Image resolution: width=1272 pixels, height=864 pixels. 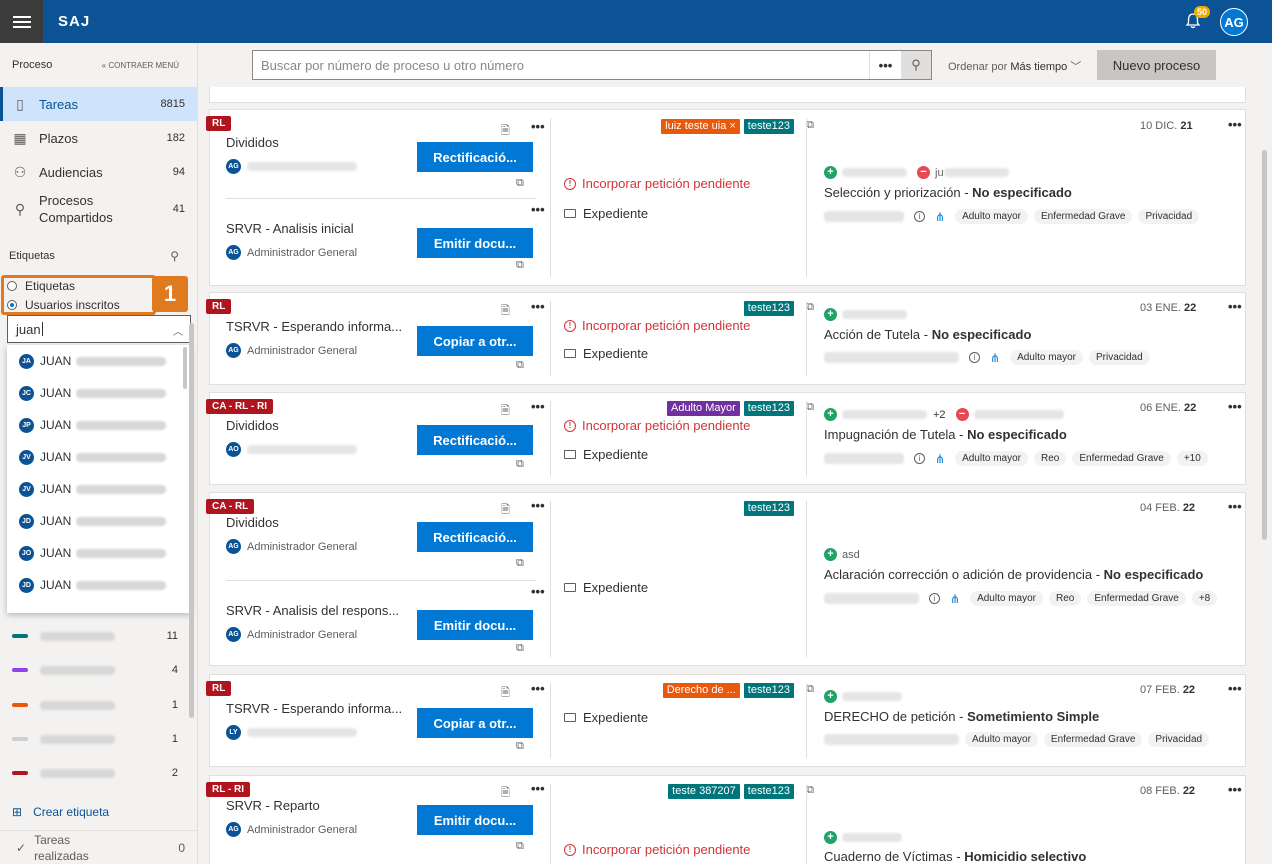 What do you see at coordinates (1192, 458) in the screenshot?
I see `attribute-pill: +10` at bounding box center [1192, 458].